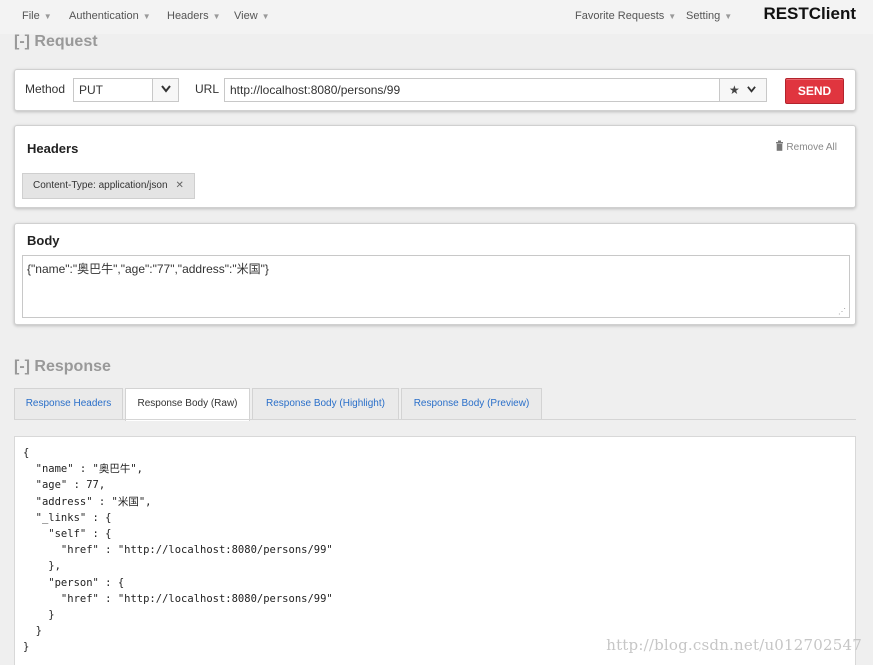  I want to click on tab-response-headers: Response Headers, so click(68, 404).